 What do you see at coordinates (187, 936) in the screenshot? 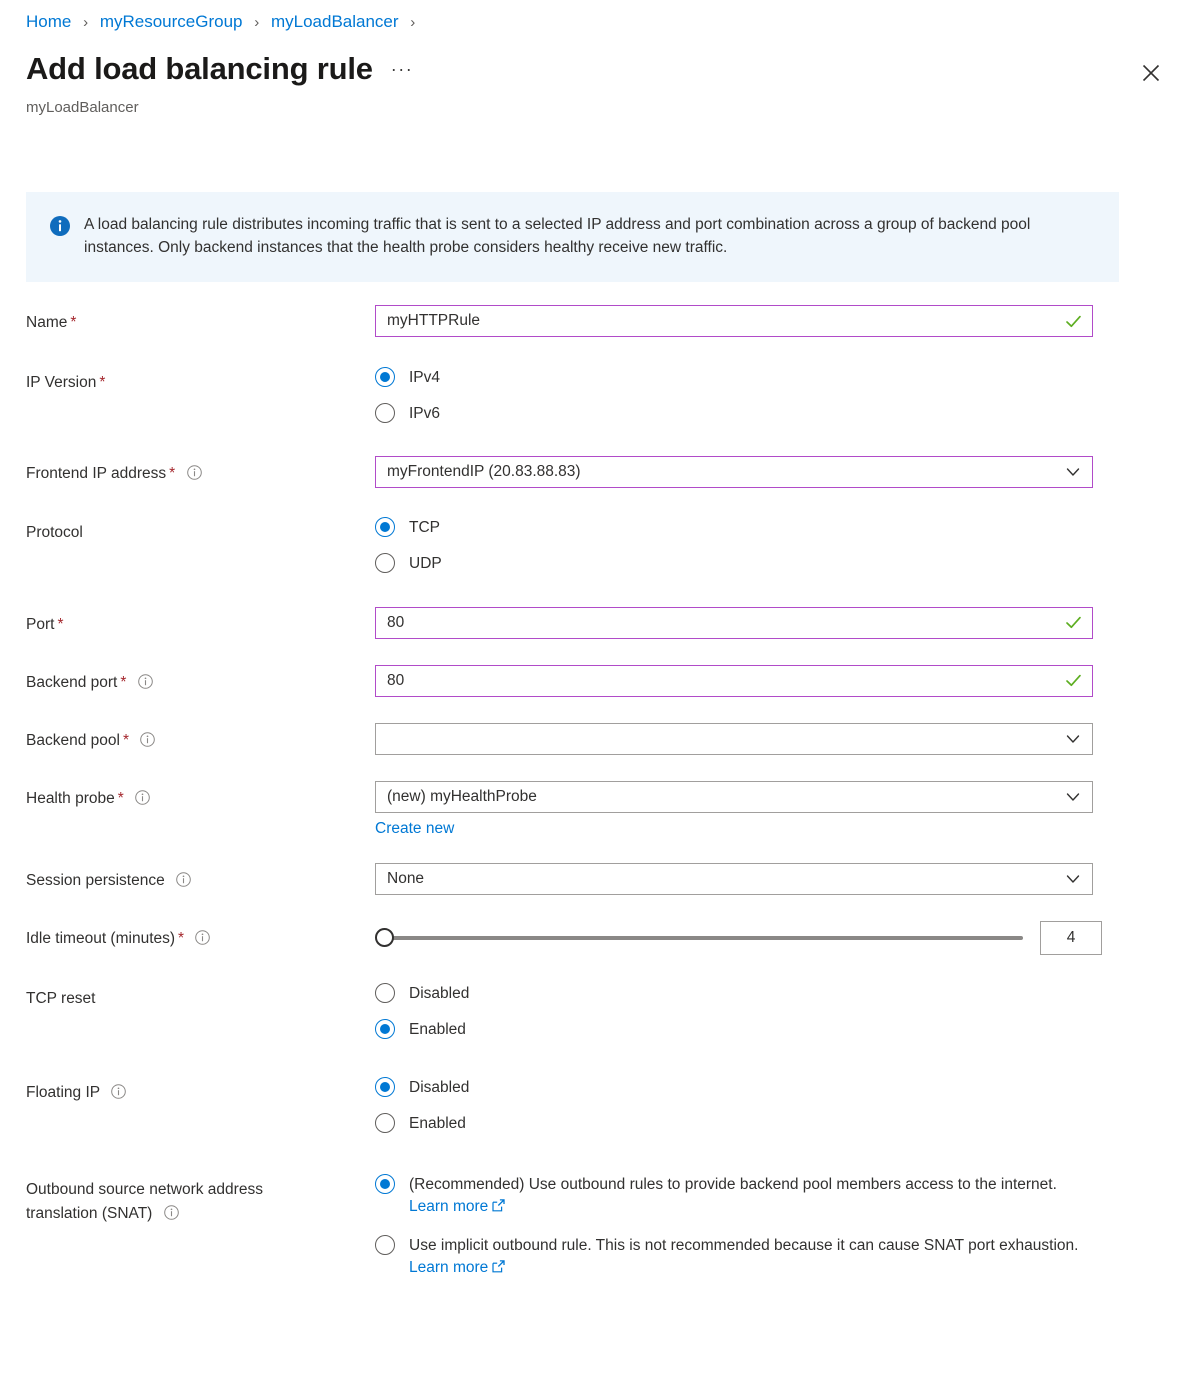
I see `label-idle-timeout: Idle timeout (minutes) *` at bounding box center [187, 936].